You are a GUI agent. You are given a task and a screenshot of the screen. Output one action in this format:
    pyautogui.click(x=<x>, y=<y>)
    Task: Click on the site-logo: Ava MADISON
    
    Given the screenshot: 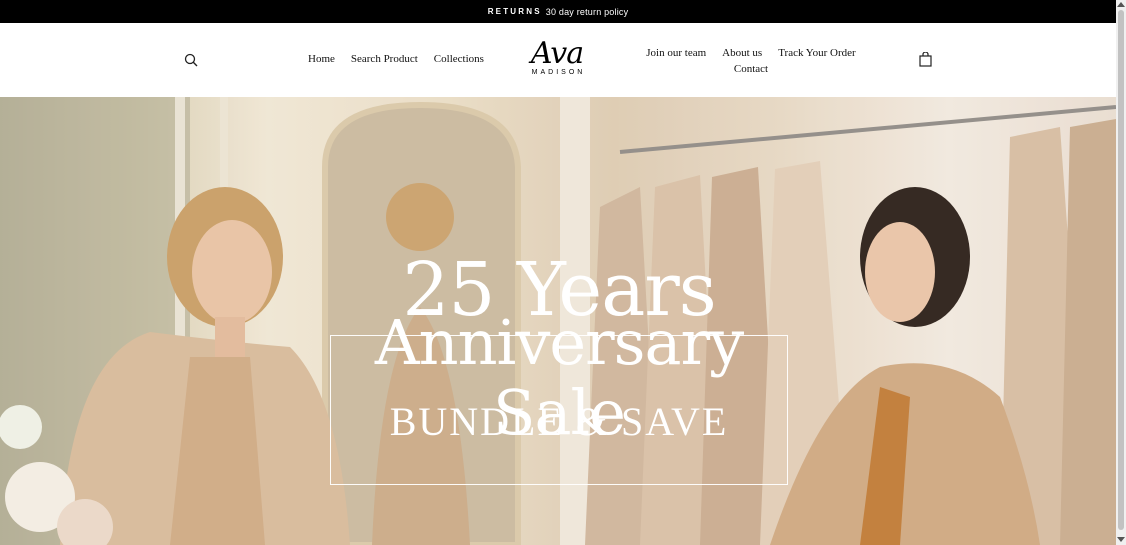 What is the action you would take?
    pyautogui.click(x=557, y=58)
    